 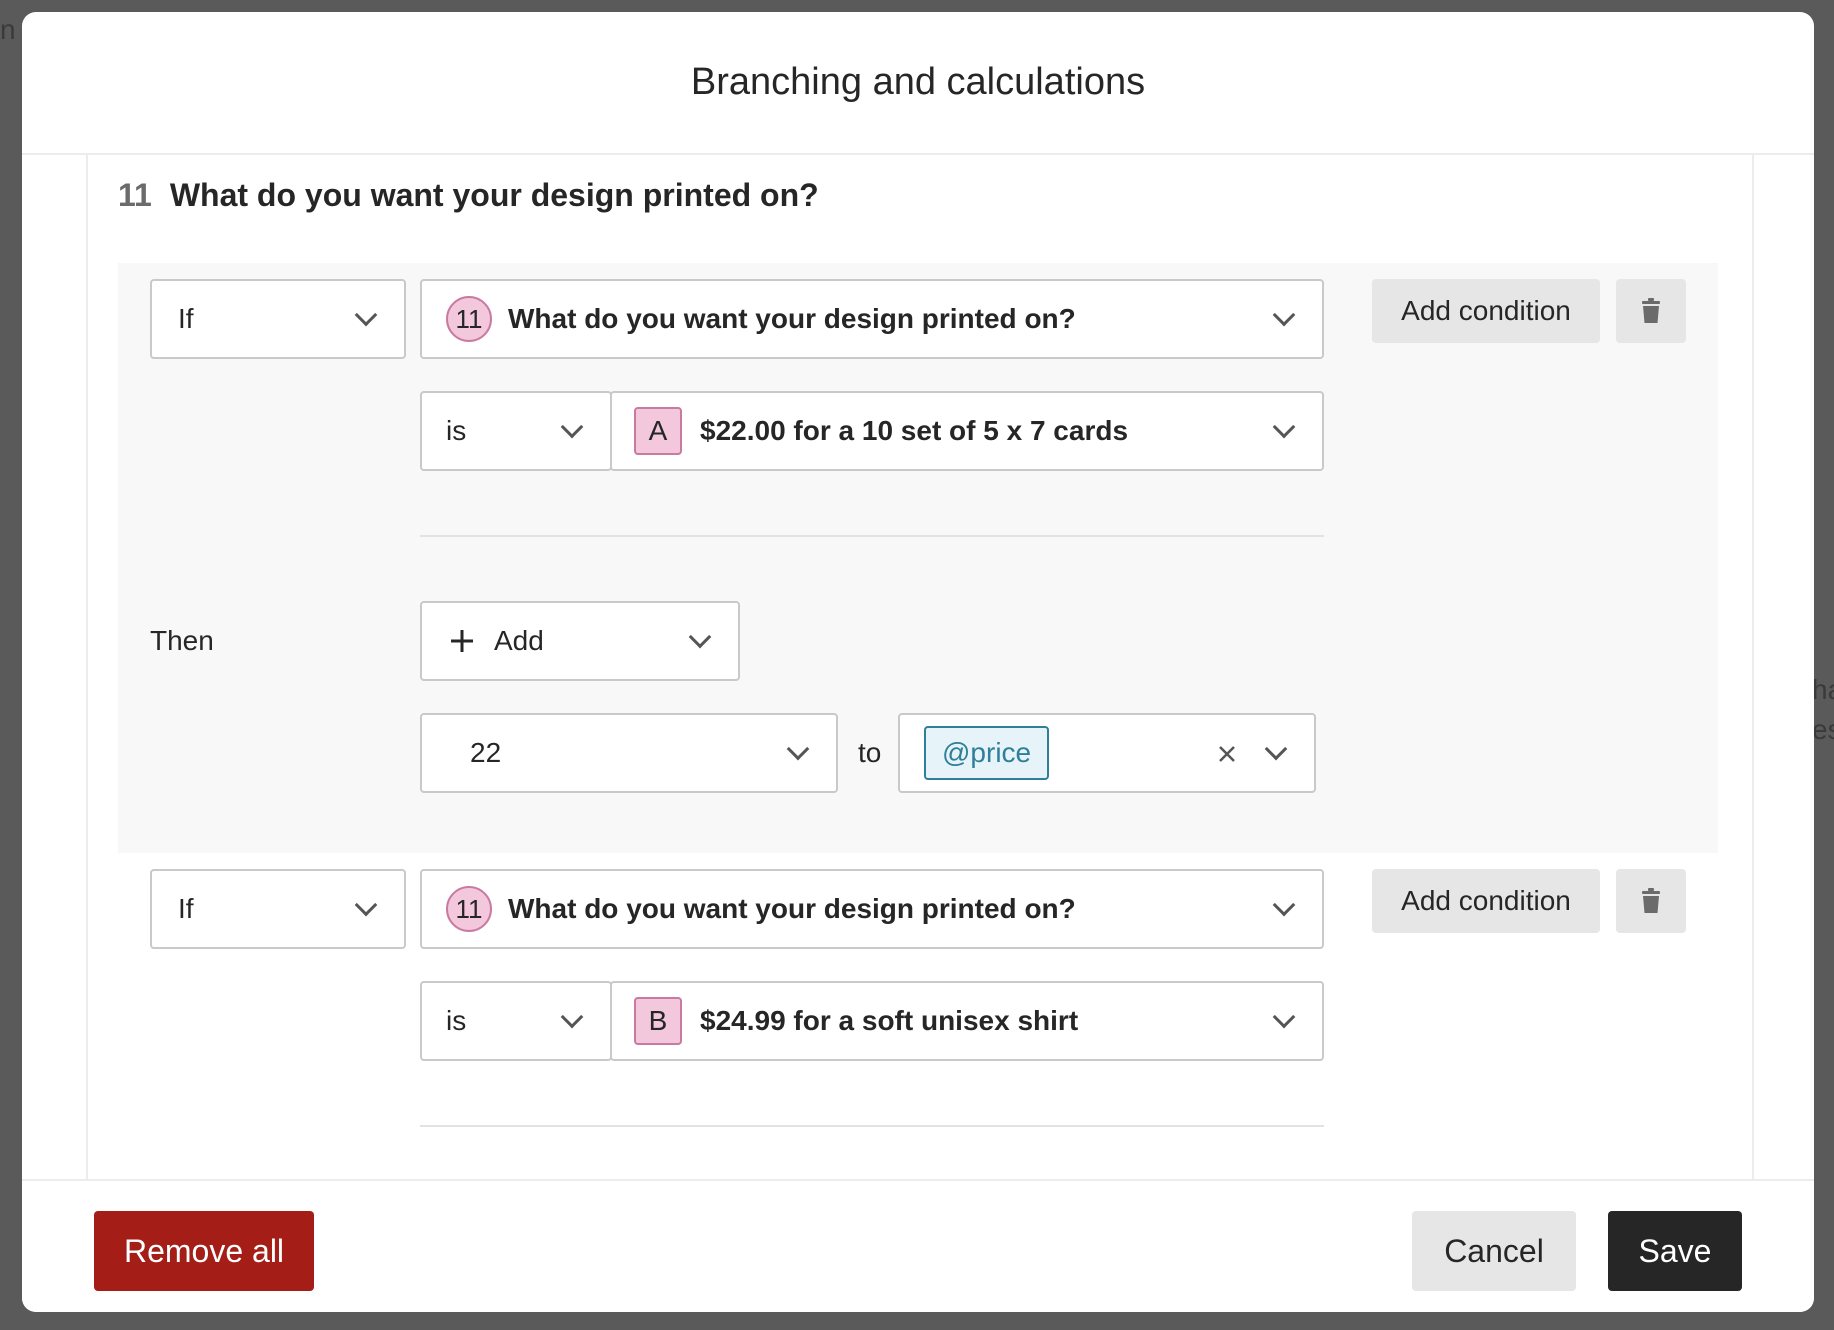 I want to click on background-text-right-2: es, so click(x=1823, y=729).